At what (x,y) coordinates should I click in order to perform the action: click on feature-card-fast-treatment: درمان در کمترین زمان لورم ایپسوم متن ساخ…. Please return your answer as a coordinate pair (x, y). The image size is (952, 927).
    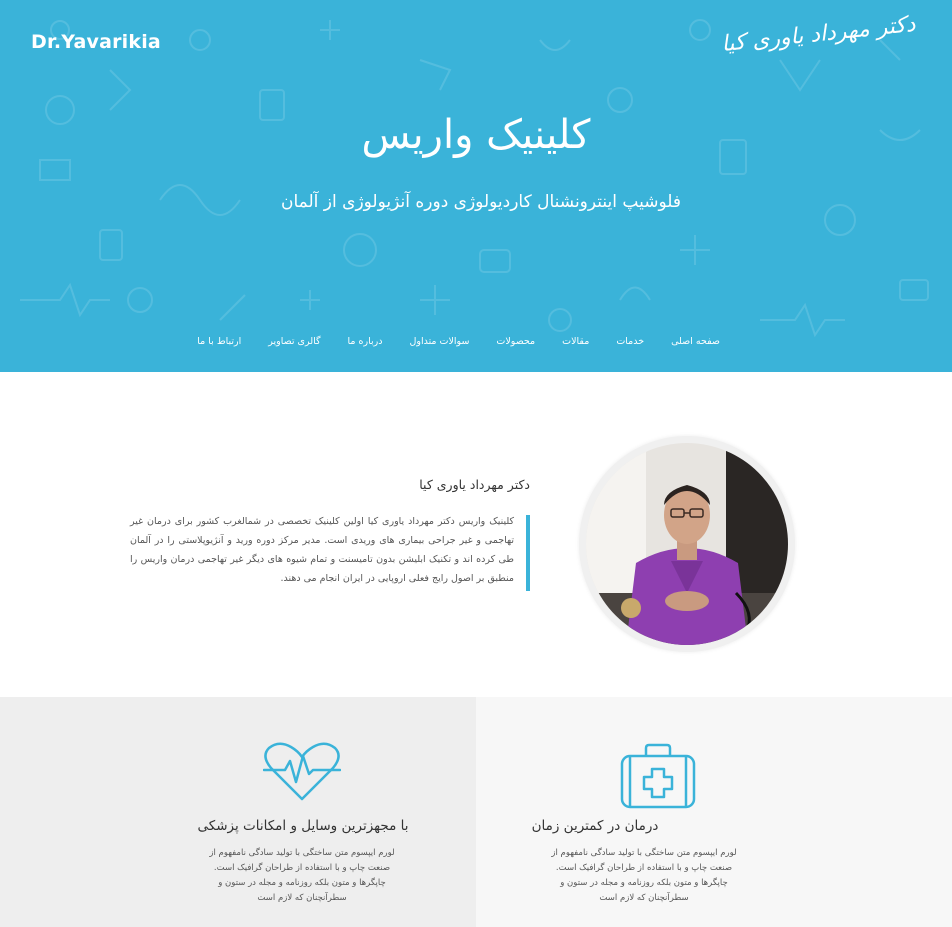
    Looking at the image, I should click on (714, 812).